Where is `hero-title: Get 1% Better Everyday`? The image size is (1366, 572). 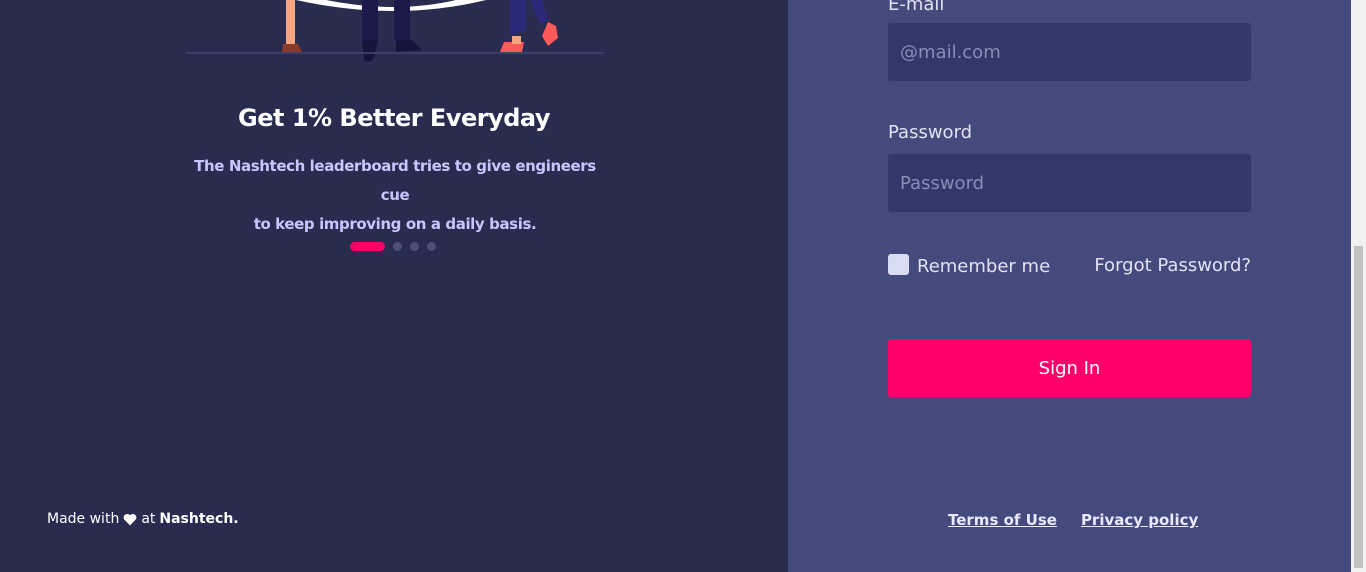
hero-title: Get 1% Better Everyday is located at coordinates (394, 118).